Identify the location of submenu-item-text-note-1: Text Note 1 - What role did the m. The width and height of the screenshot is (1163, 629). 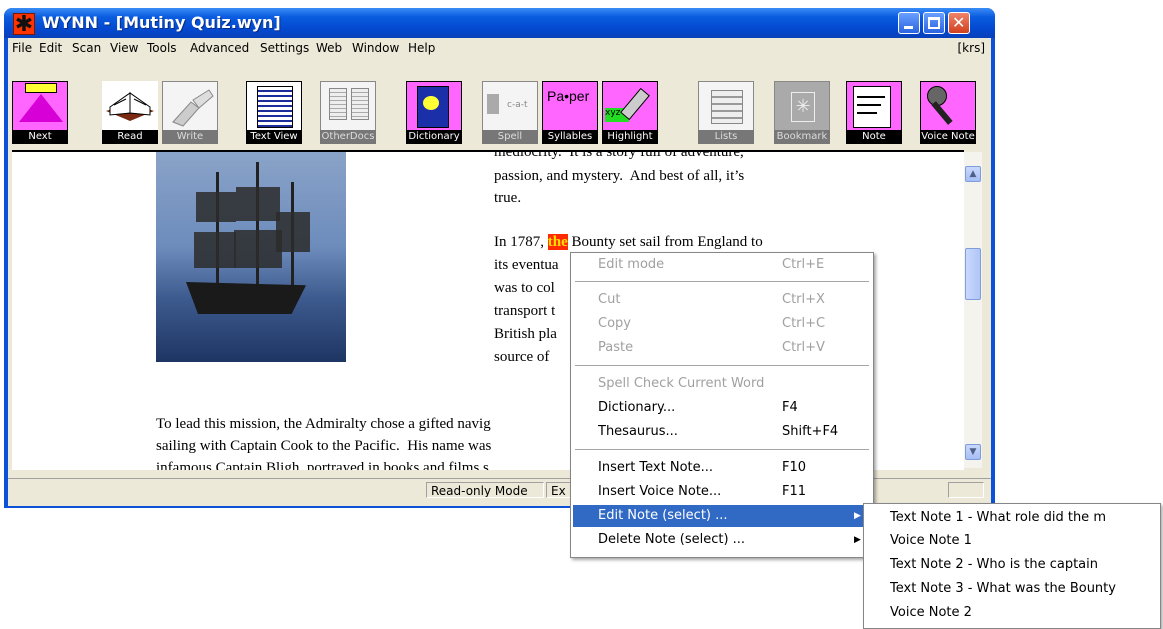
(998, 518).